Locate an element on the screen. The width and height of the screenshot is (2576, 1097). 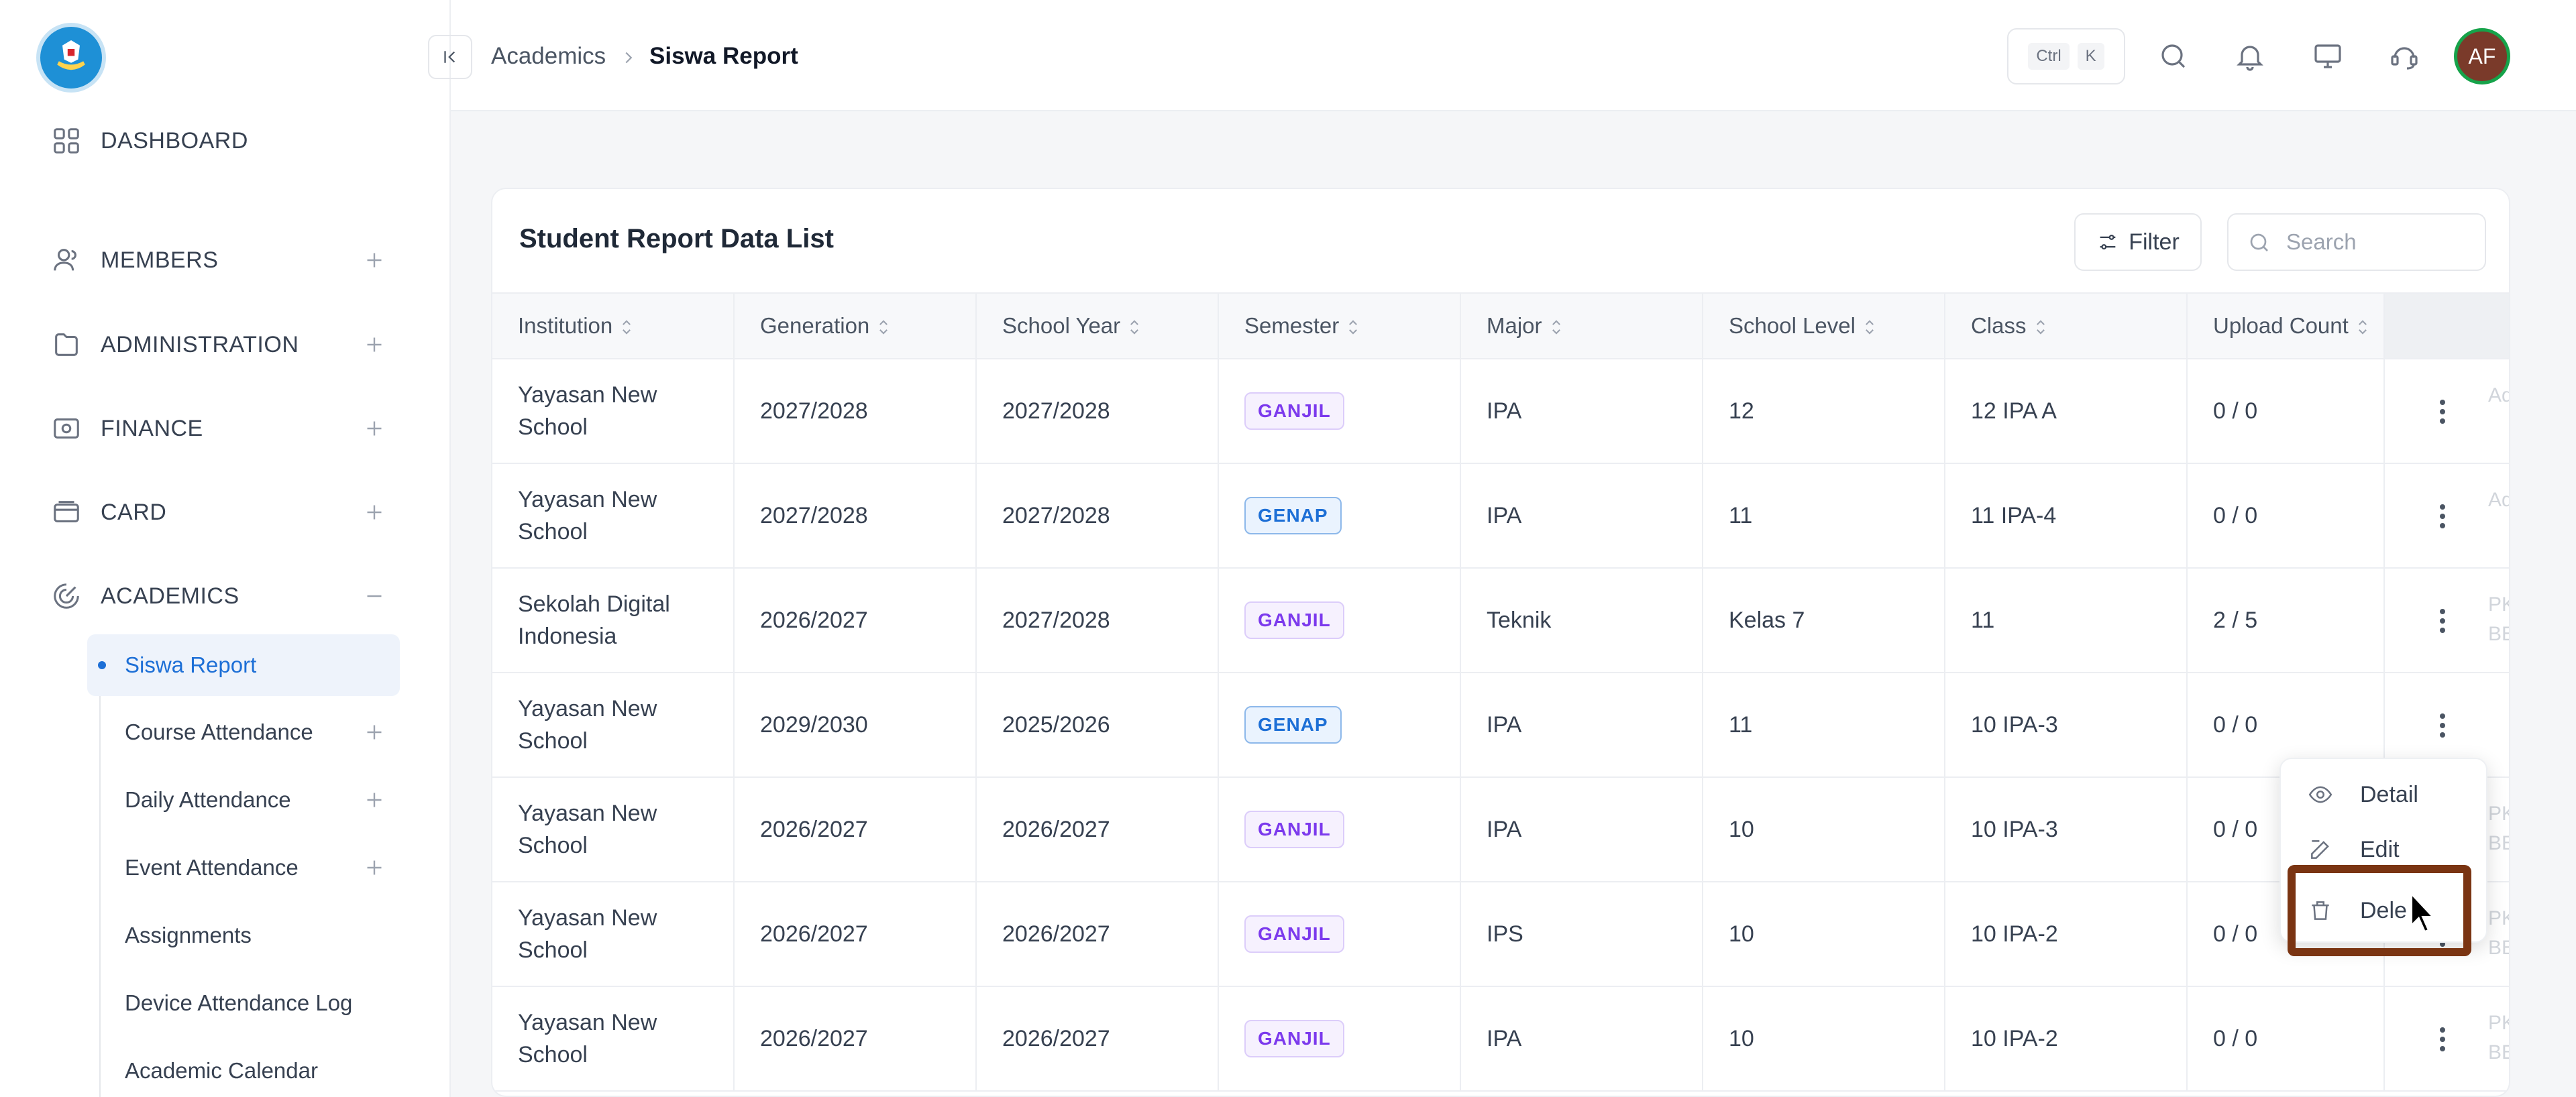
menu-item-label: Detail is located at coordinates (2389, 794).